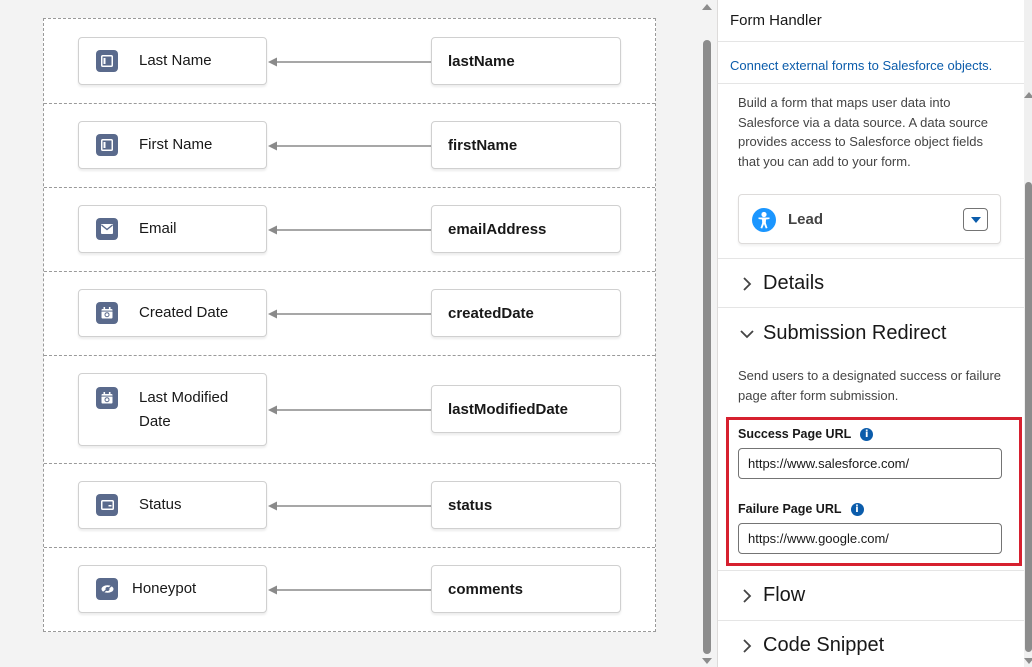 This screenshot has height=667, width=1032. What do you see at coordinates (491, 313) in the screenshot?
I see `source-field-label: createdDate` at bounding box center [491, 313].